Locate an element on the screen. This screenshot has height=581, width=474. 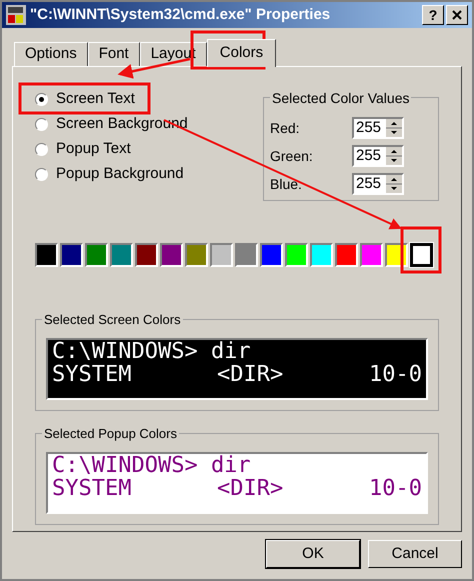
tab: Colors is located at coordinates (241, 53).